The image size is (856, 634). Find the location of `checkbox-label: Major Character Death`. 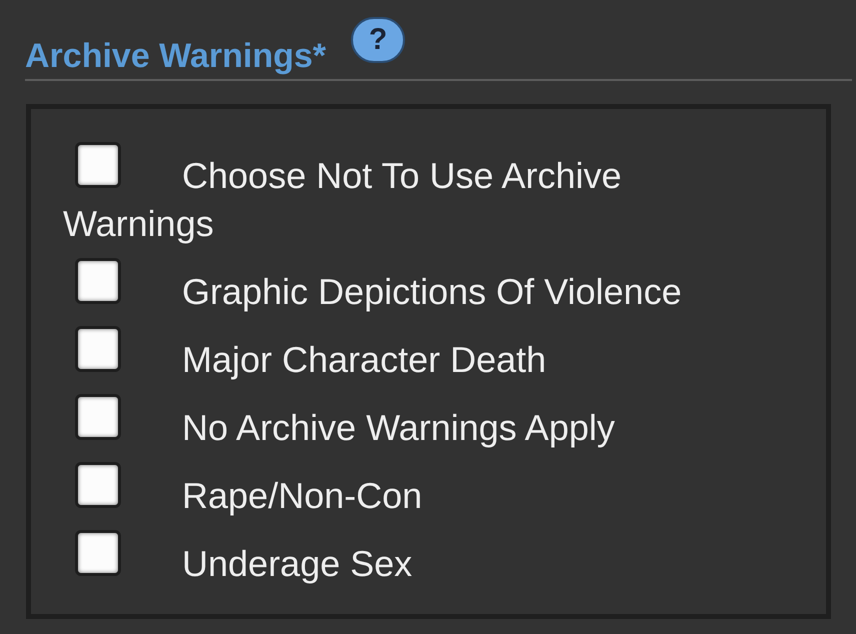

checkbox-label: Major Character Death is located at coordinates (364, 359).